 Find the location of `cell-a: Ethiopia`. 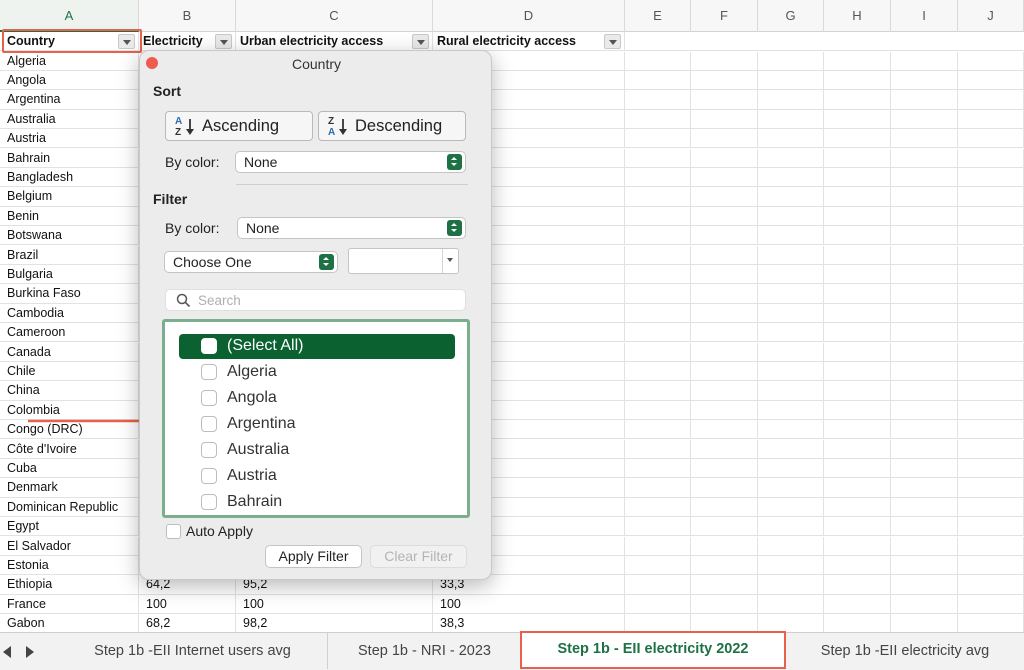

cell-a: Ethiopia is located at coordinates (69, 585).